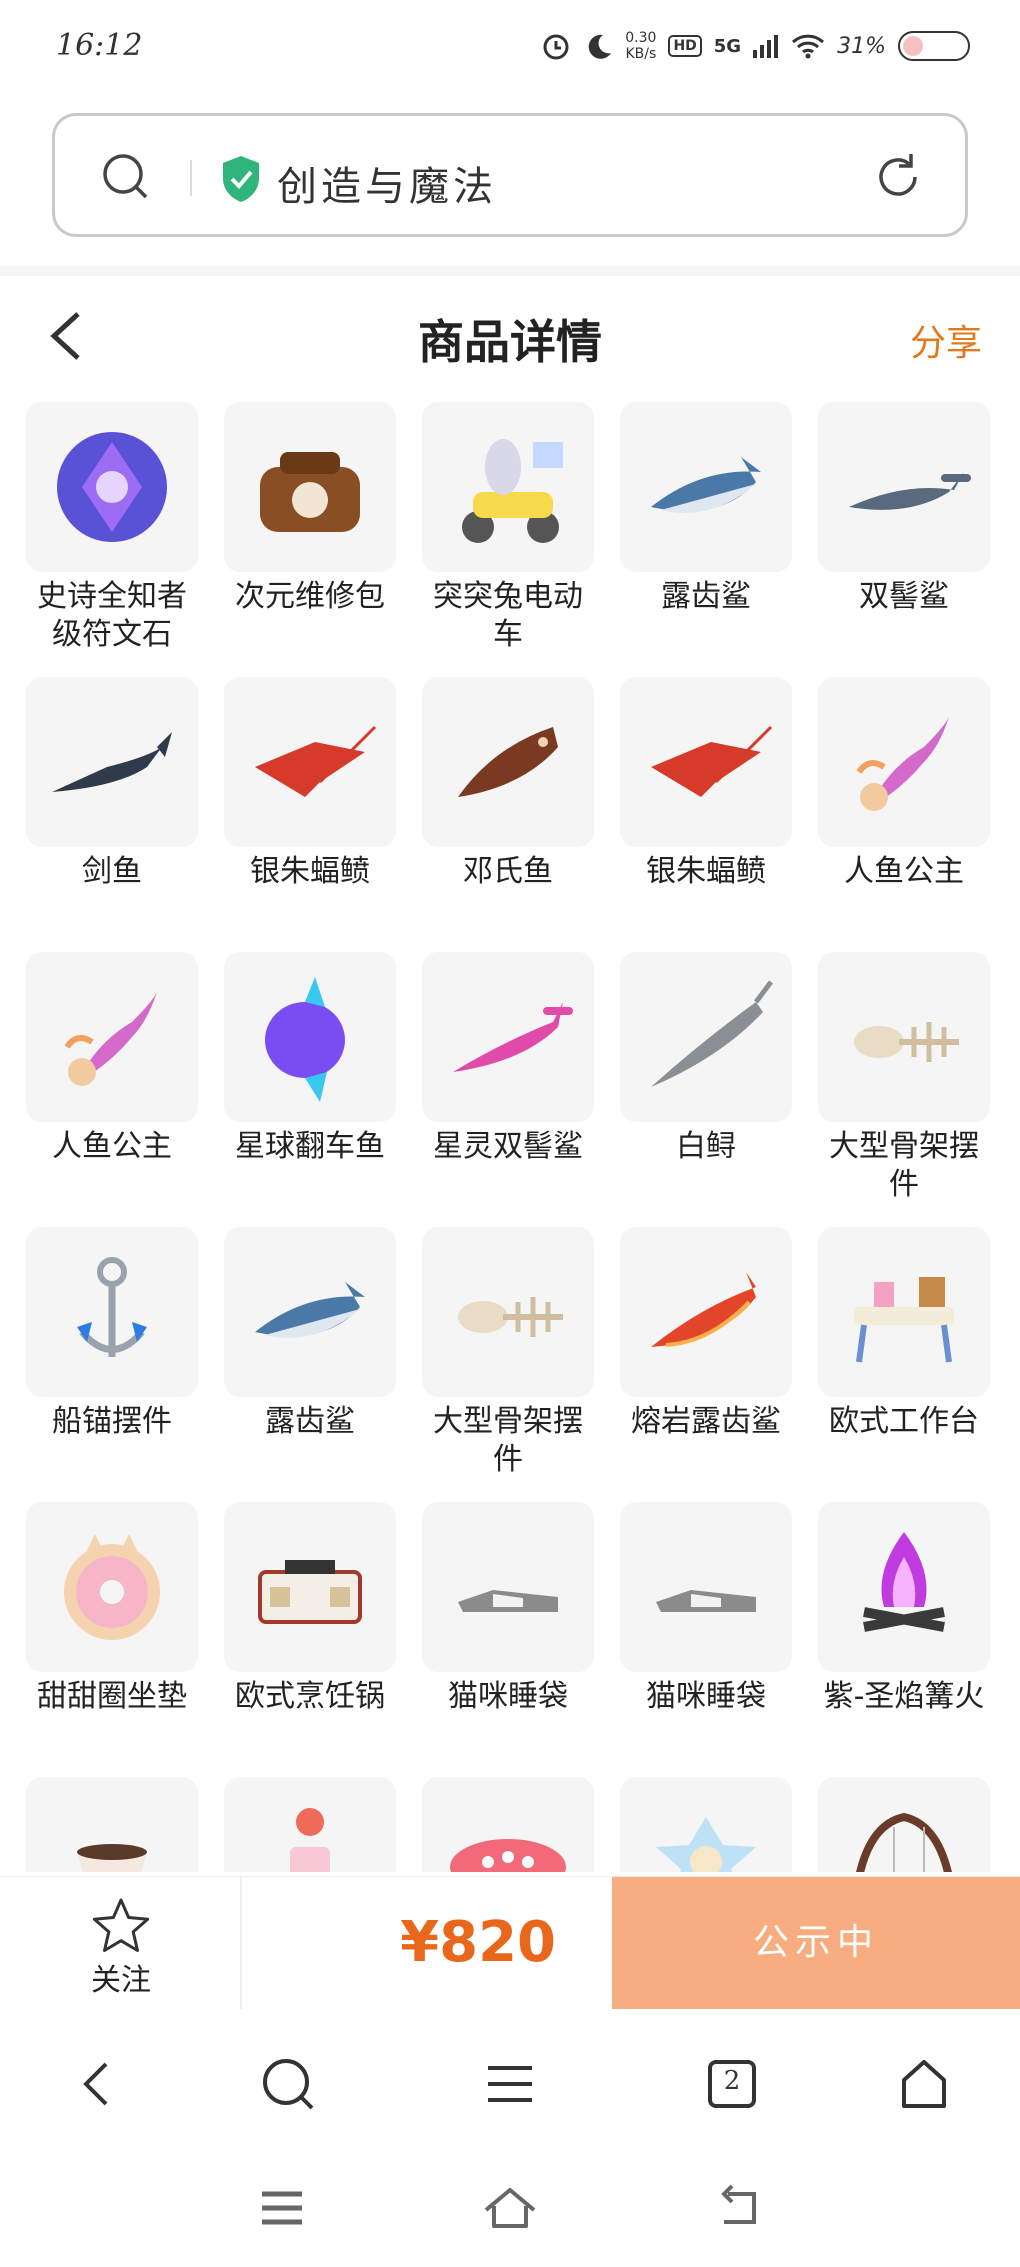  Describe the element at coordinates (509, 814) in the screenshot. I see `list-item: 邓氏鱼` at that location.